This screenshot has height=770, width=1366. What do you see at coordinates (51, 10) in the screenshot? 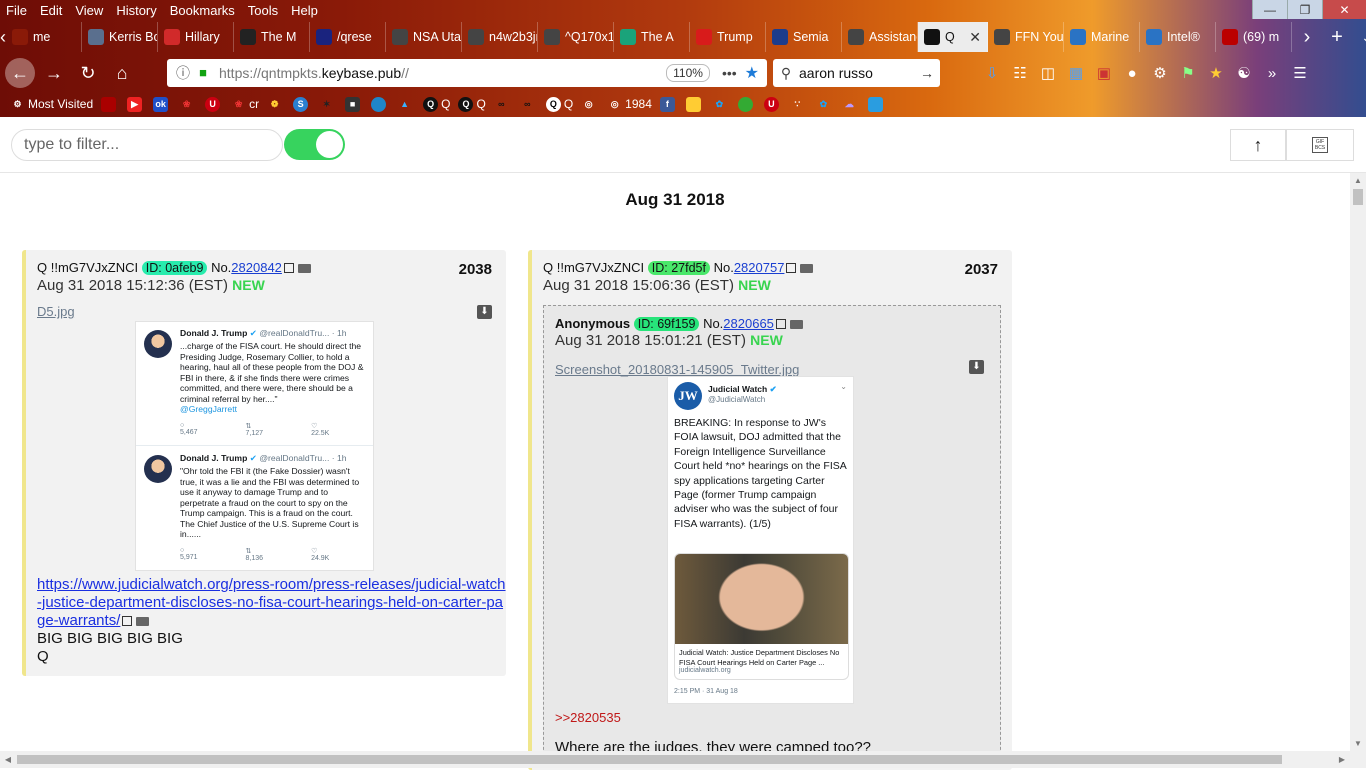
I see `menu-edit: Edit` at bounding box center [51, 10].